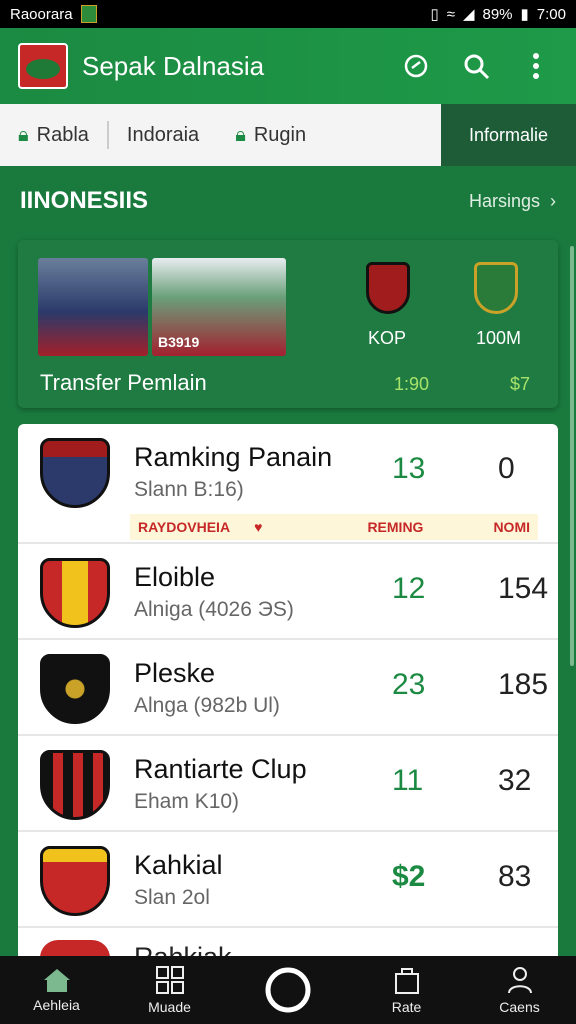  What do you see at coordinates (173, 65) in the screenshot?
I see `app-title: Sepak Dalnasia` at bounding box center [173, 65].